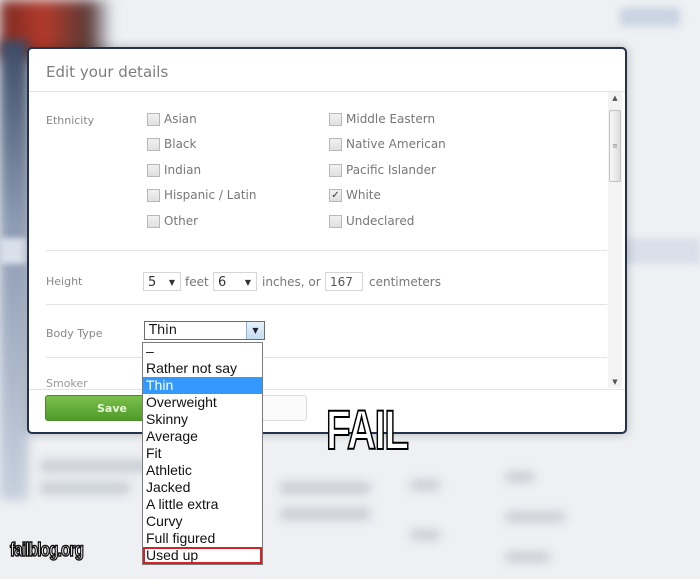  I want to click on checkbox-middle-eastern: Middle Eastern, so click(382, 119).